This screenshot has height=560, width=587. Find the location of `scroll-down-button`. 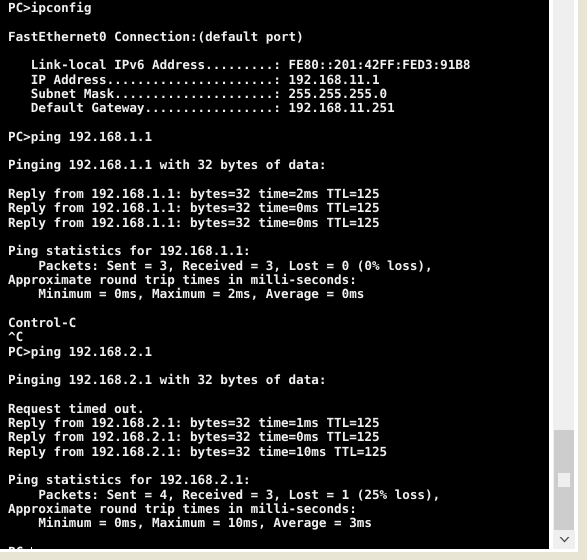

scroll-down-button is located at coordinates (564, 539).